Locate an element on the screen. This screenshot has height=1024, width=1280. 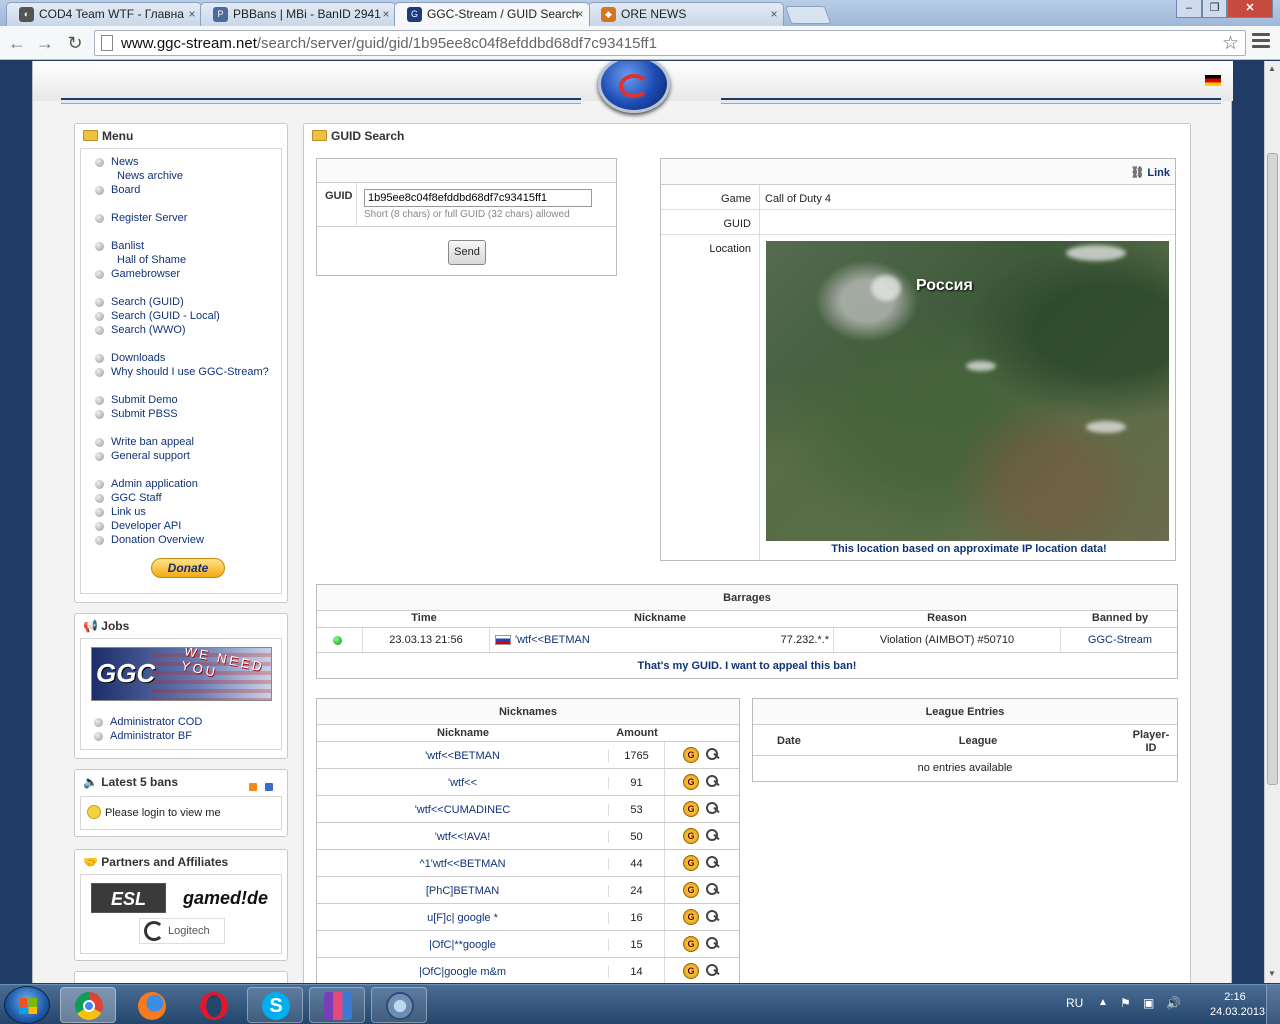
tab-pbbans: P PBBans | MBi - BanID 2941 × is located at coordinates (298, 14).